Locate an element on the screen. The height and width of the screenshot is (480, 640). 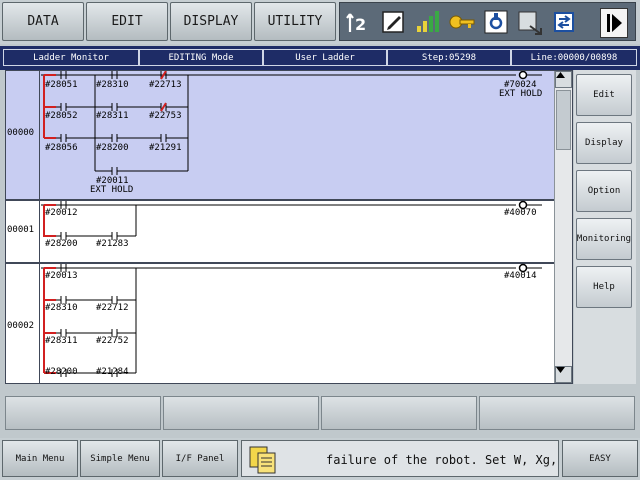
help-button: Help is located at coordinates (604, 287).